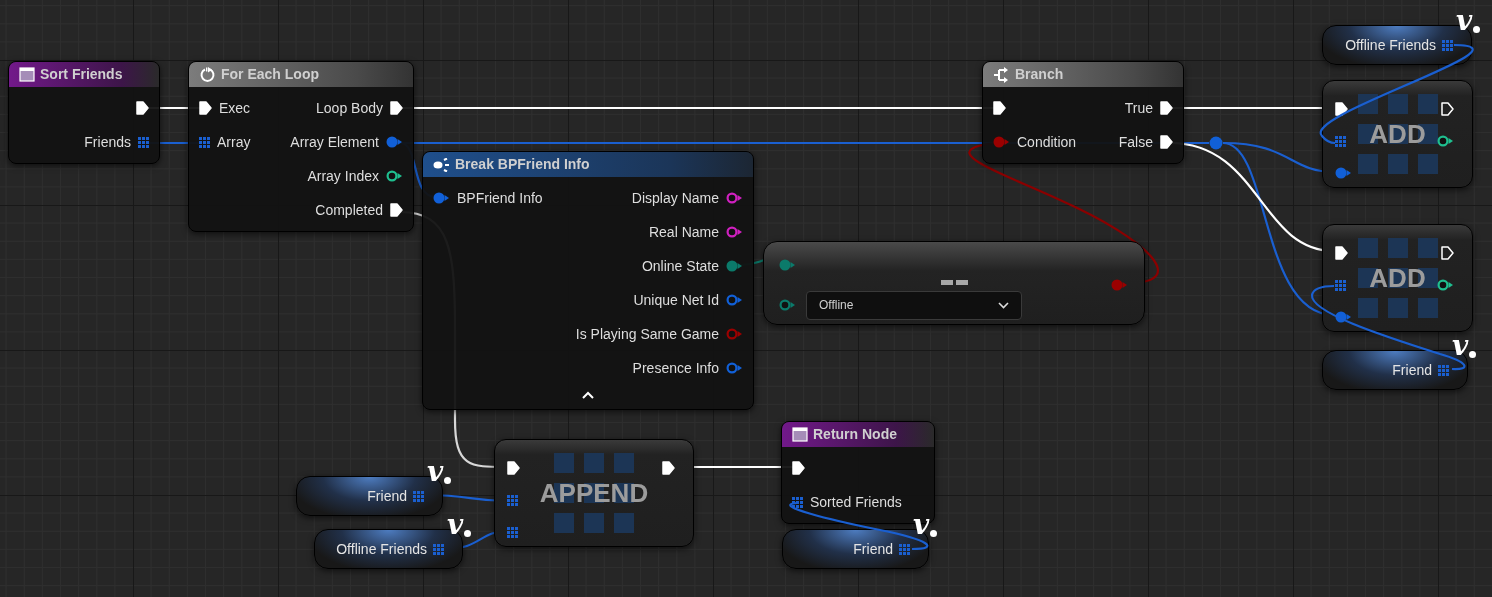  Describe the element at coordinates (914, 305) in the screenshot. I see `dropdown: Offline` at that location.